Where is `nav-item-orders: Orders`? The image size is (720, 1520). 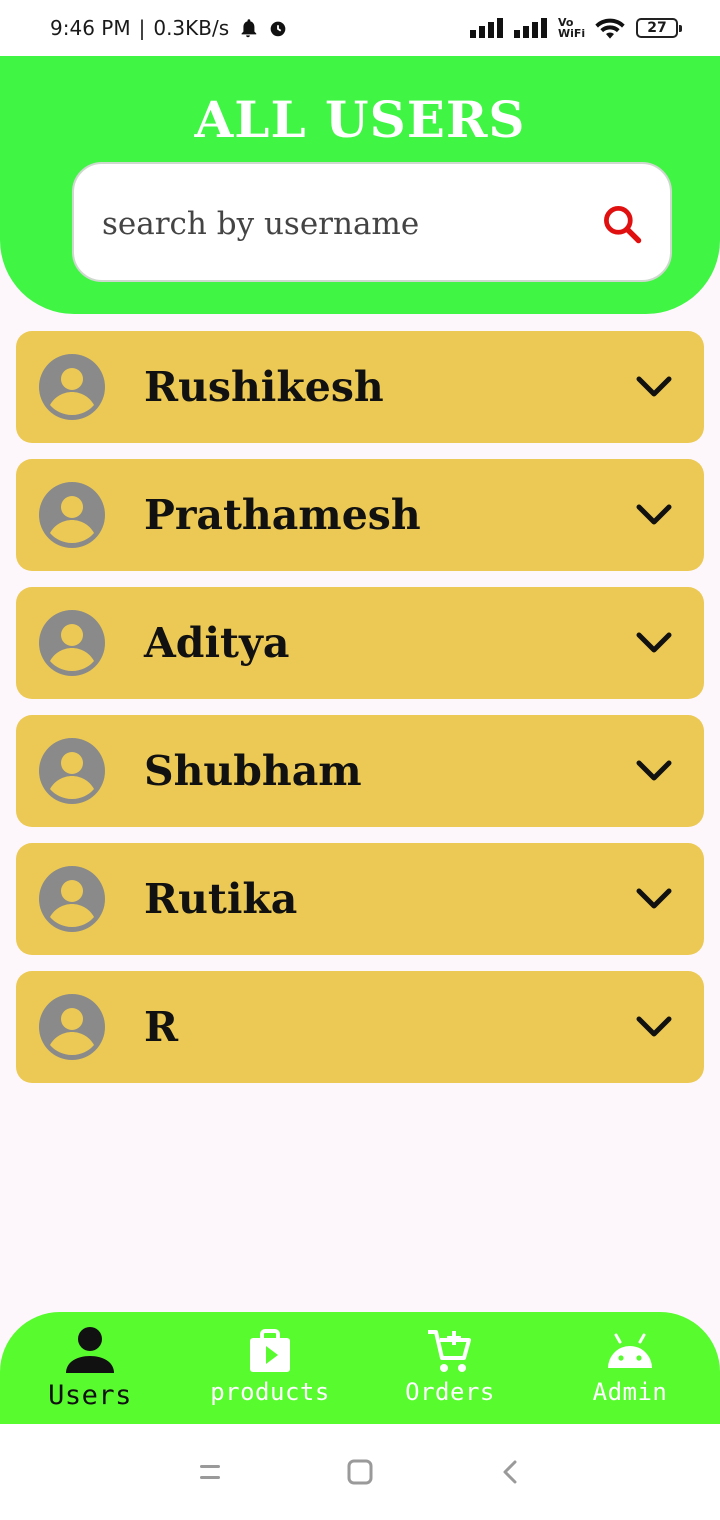
nav-item-orders: Orders is located at coordinates (450, 1368).